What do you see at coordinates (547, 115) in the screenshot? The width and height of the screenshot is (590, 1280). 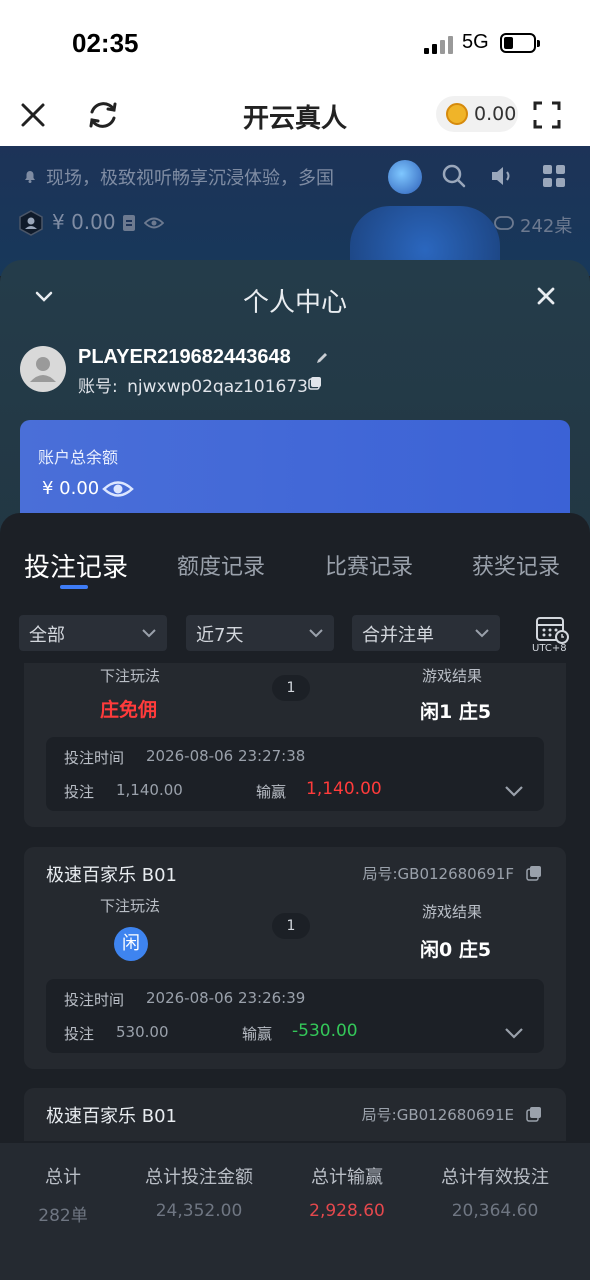 I see `fullscreen-icon` at bounding box center [547, 115].